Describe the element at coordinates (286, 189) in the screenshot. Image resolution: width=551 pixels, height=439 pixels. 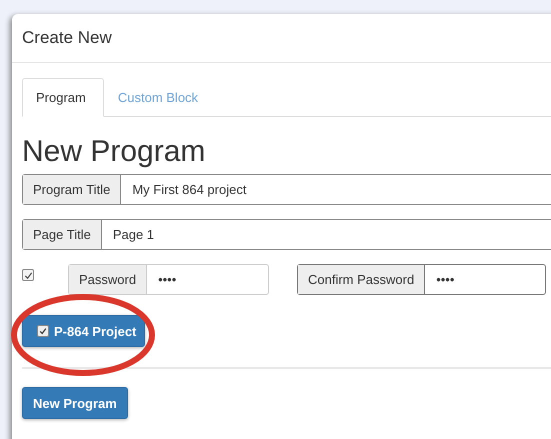
I see `text-field: Program Title My First 864 project` at that location.